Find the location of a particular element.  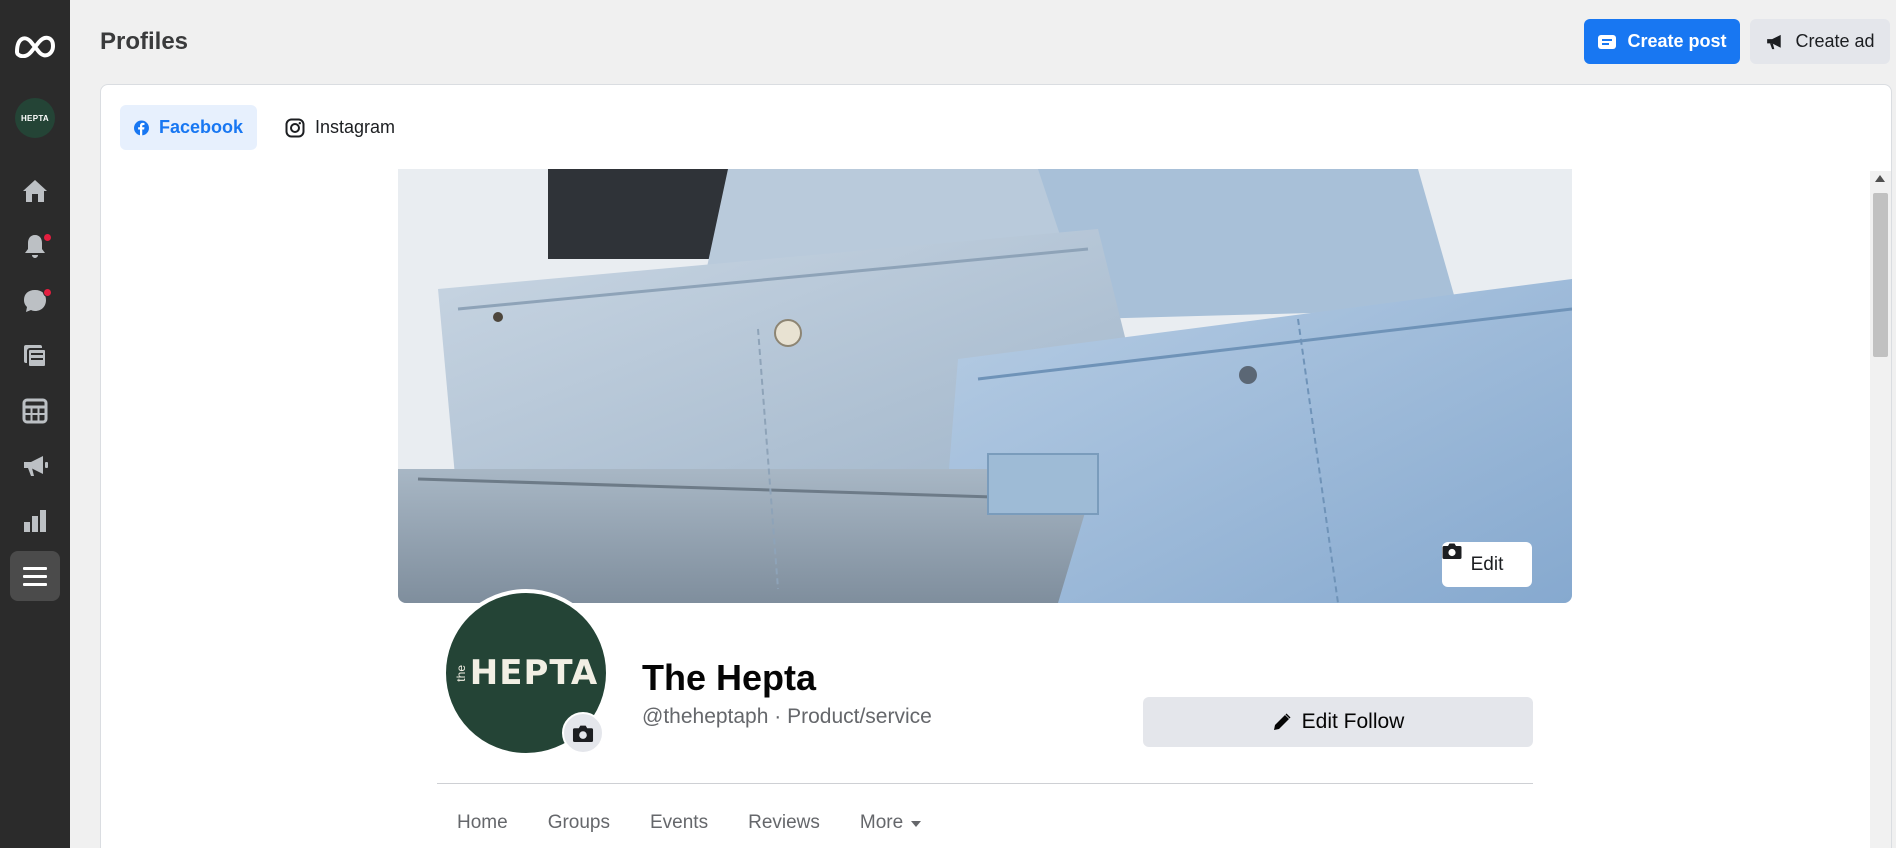

nav-more: More is located at coordinates (890, 823).